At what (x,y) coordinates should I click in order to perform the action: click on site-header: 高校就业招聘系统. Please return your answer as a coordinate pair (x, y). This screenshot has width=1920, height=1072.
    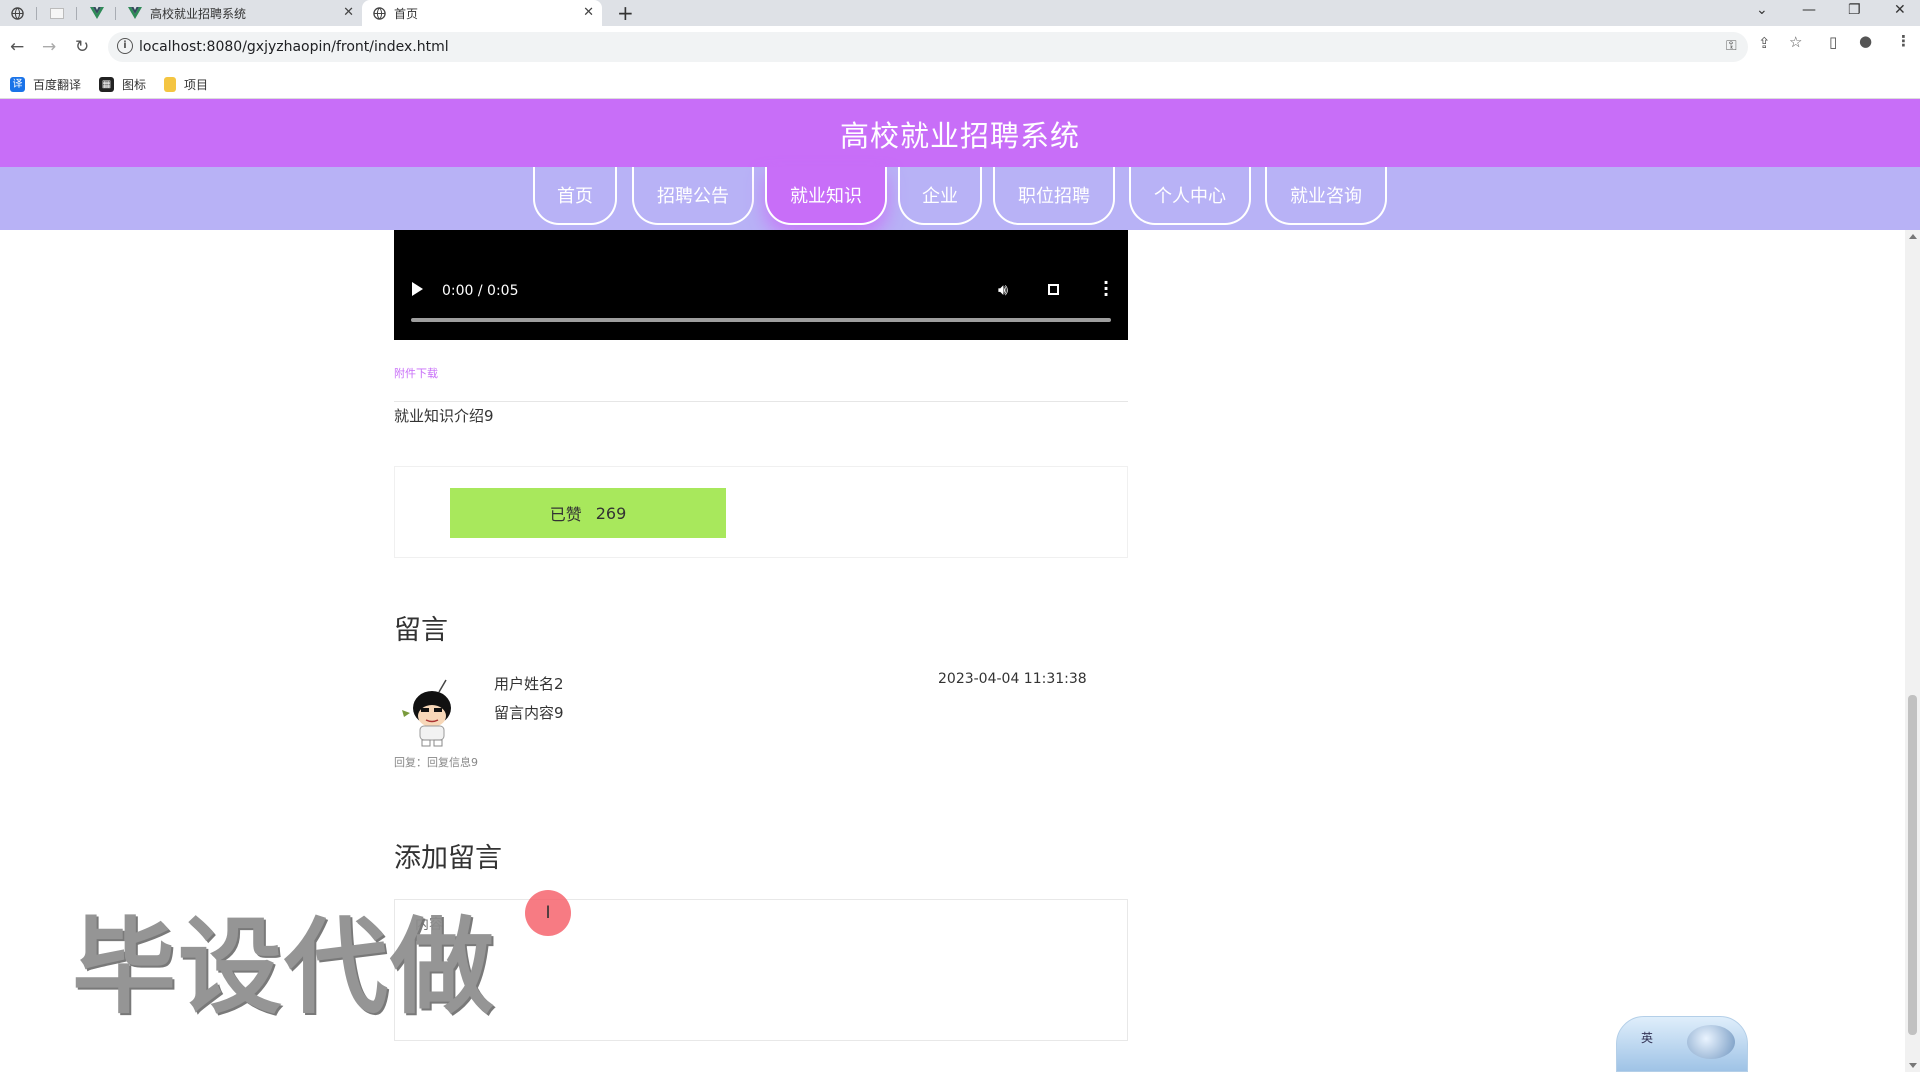
    Looking at the image, I should click on (960, 133).